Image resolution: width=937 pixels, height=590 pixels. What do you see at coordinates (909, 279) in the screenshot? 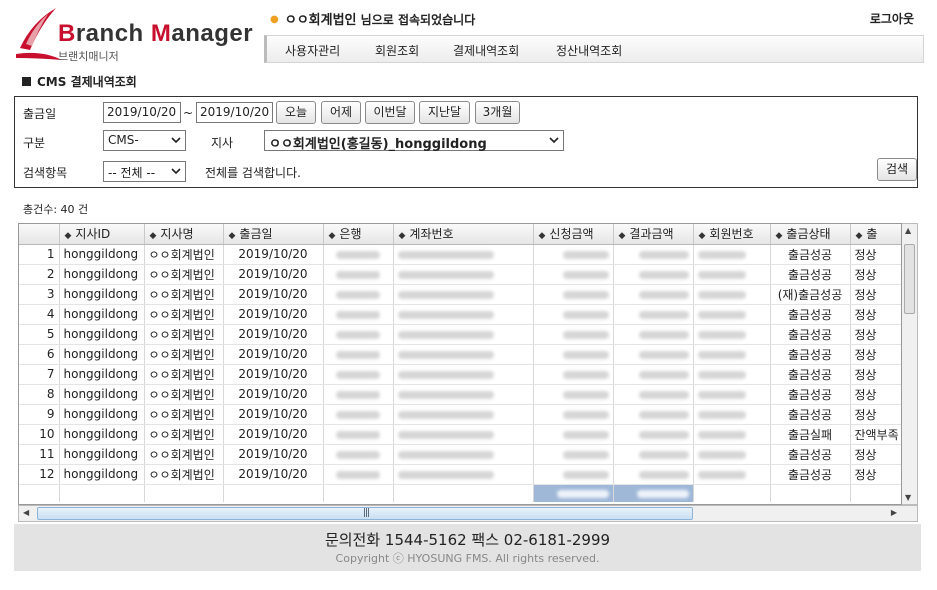
I see `vertical-scroll-thumb` at bounding box center [909, 279].